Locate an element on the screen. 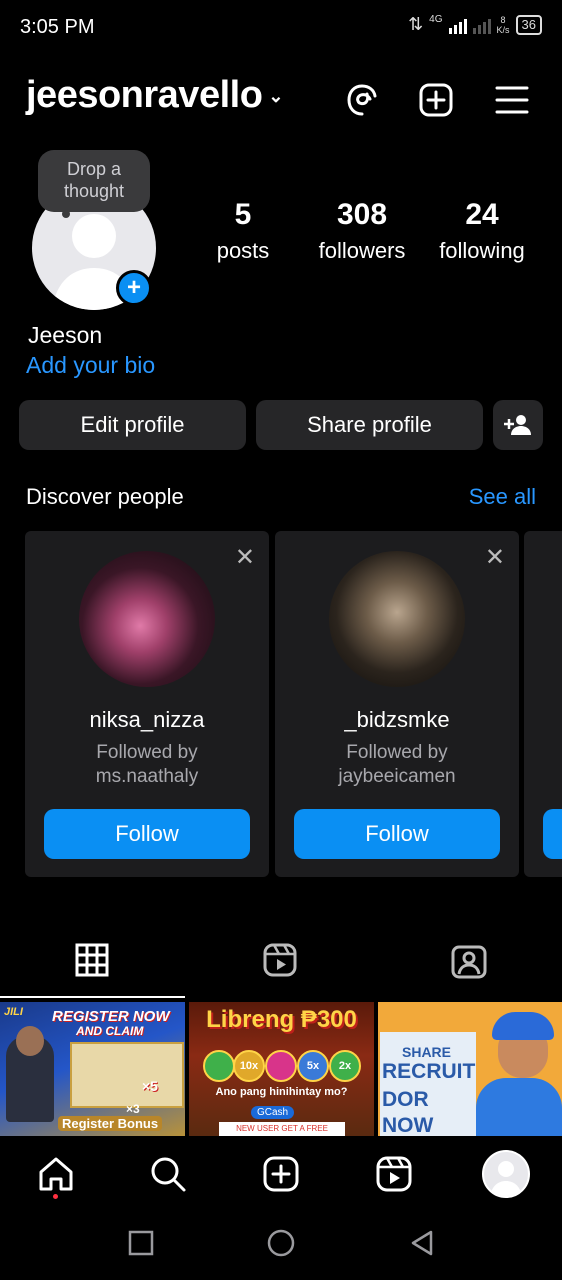 Image resolution: width=562 pixels, height=1280 pixels. edit-profile-button: Edit profile is located at coordinates (132, 425).